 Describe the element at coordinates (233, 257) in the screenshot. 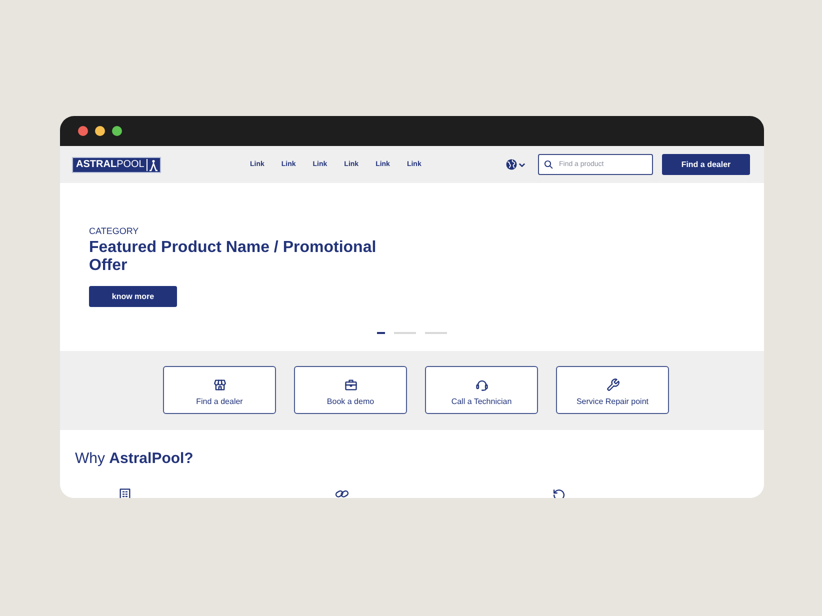

I see `hero-title: Featured Product Name / Promotional Offer` at that location.